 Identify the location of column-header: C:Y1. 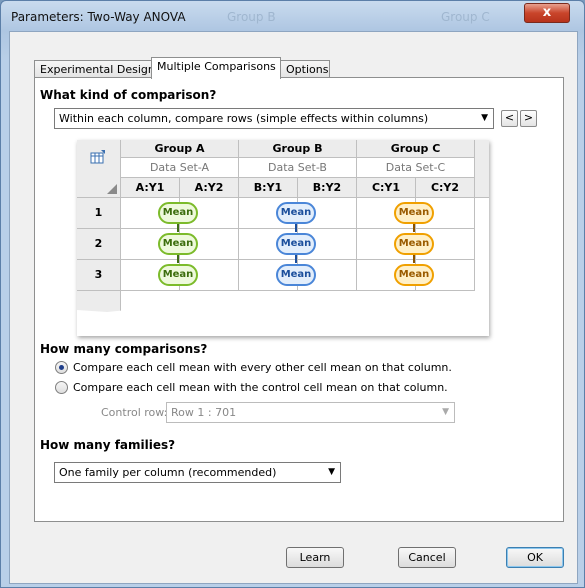
(386, 188).